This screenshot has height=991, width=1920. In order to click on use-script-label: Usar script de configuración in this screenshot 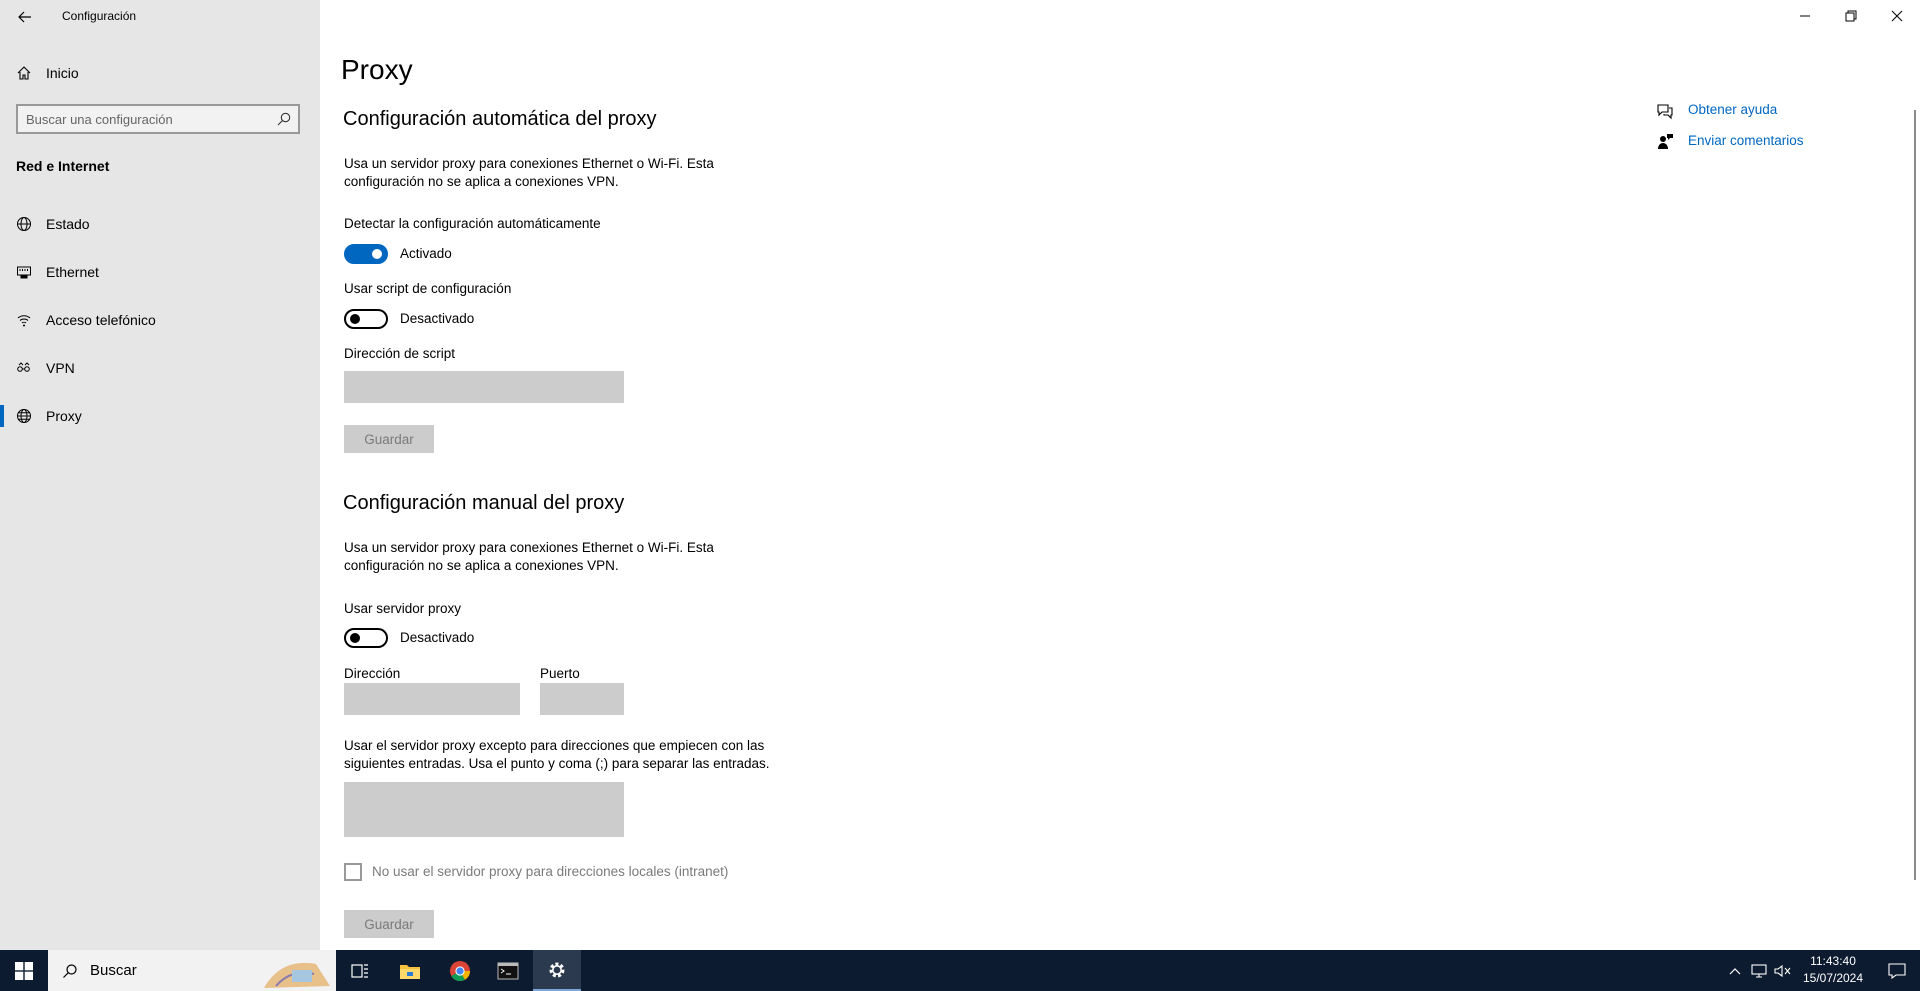, I will do `click(428, 288)`.